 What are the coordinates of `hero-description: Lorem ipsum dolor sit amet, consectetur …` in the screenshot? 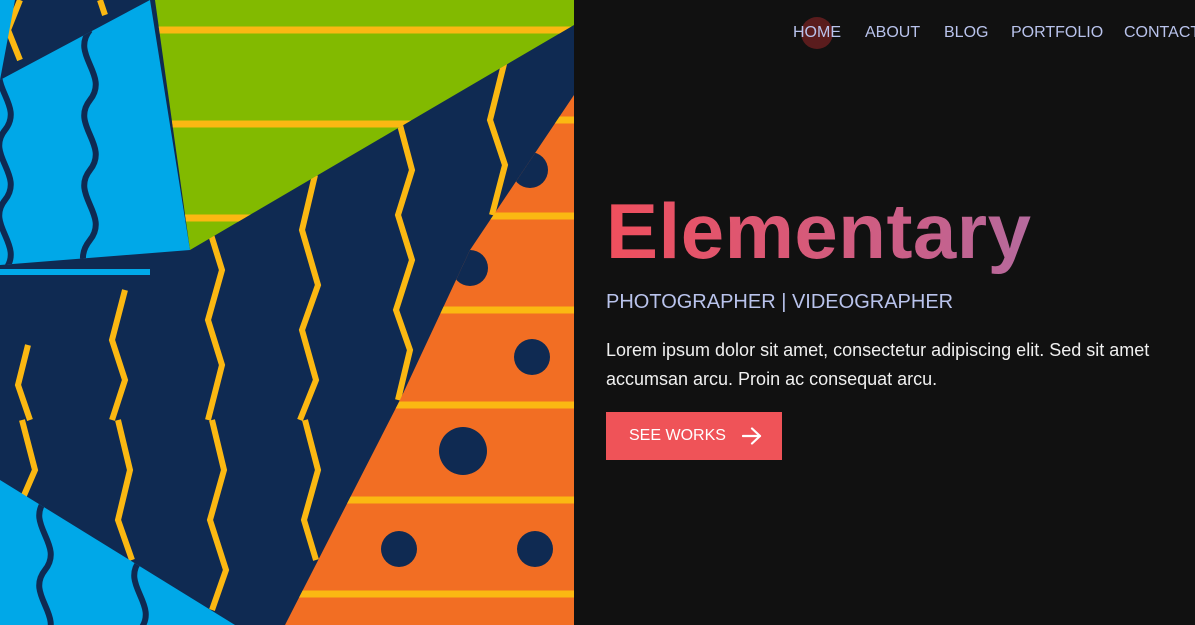 It's located at (878, 364).